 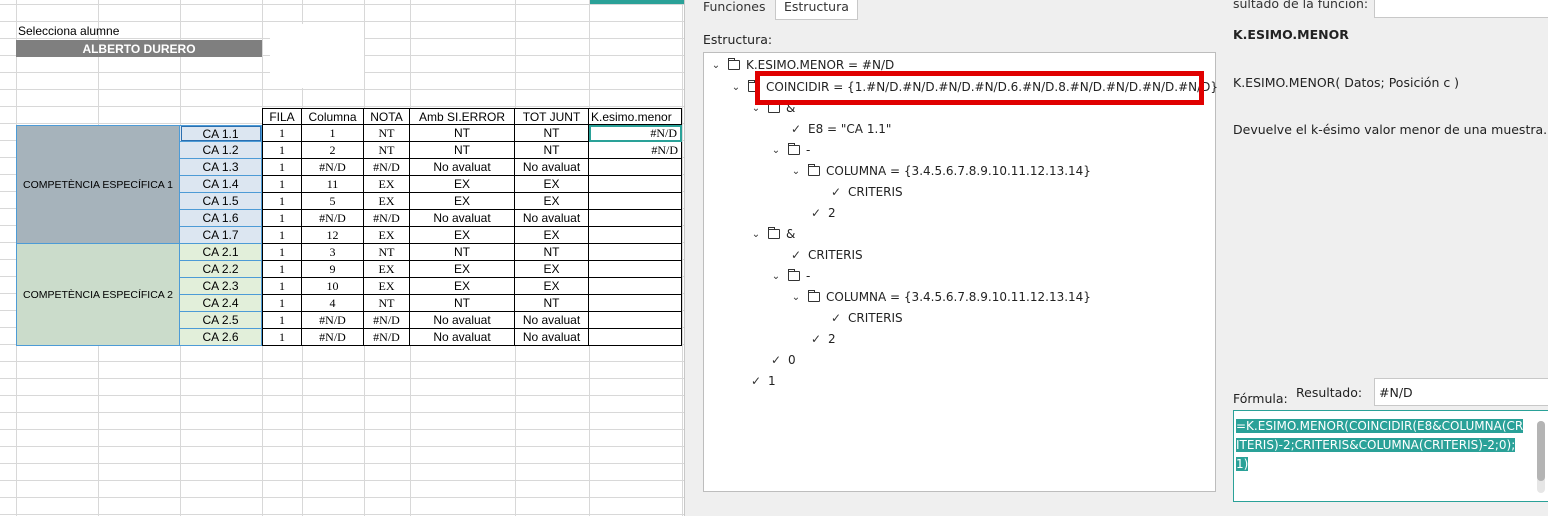 I want to click on tab-funciones: Funciones, so click(x=734, y=10).